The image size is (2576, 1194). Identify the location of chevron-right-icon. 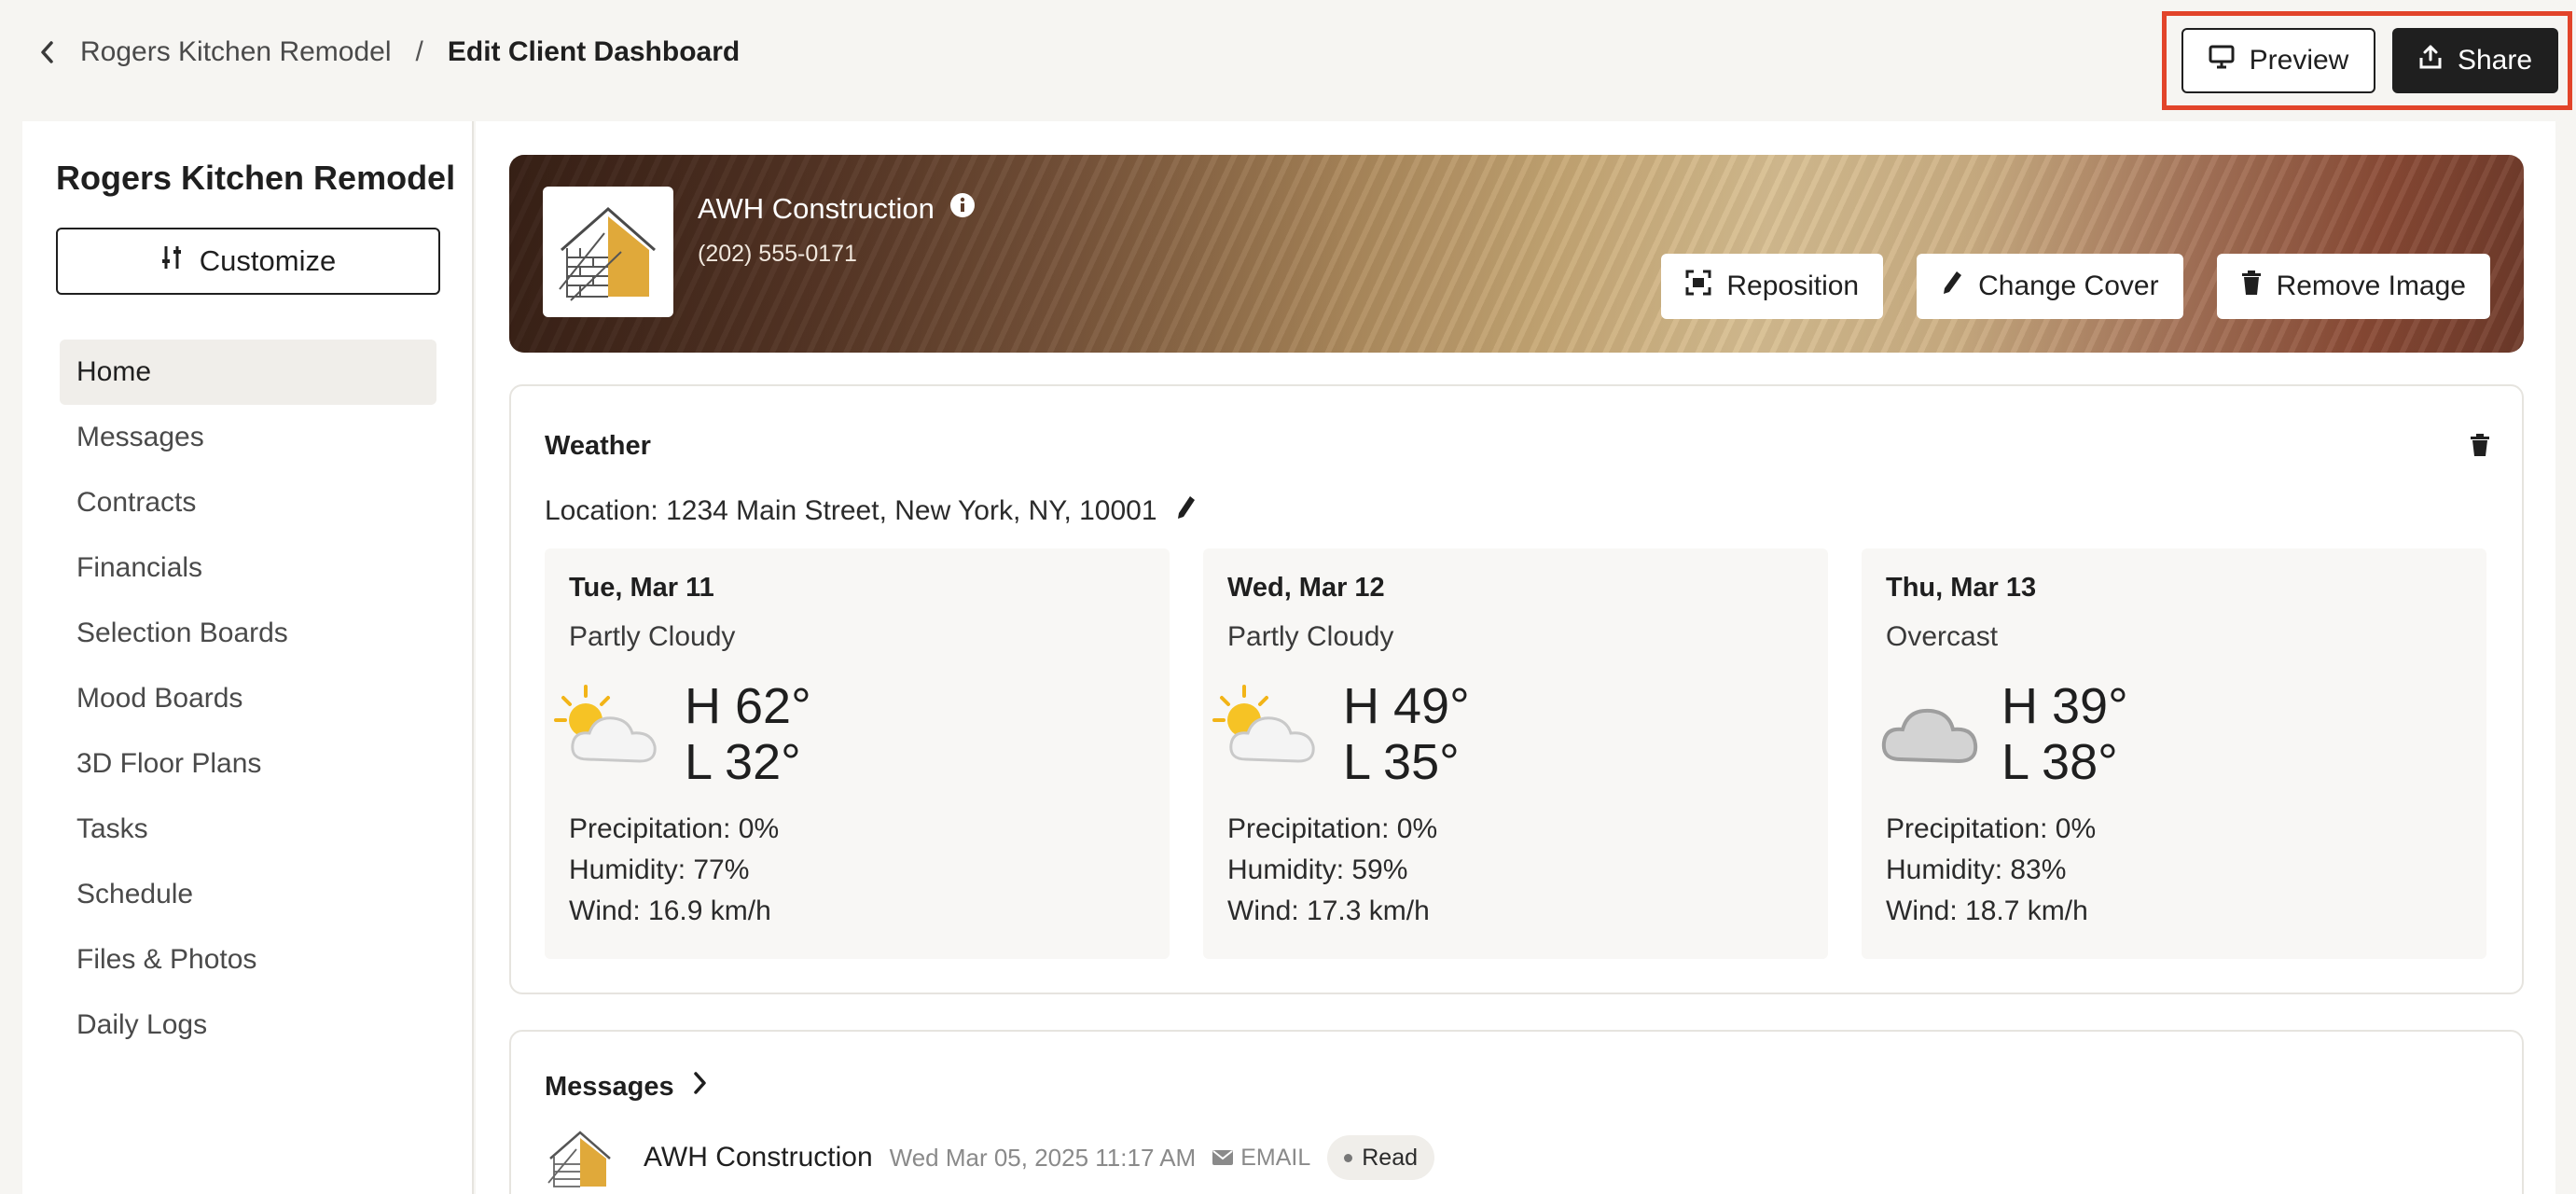
(700, 1087).